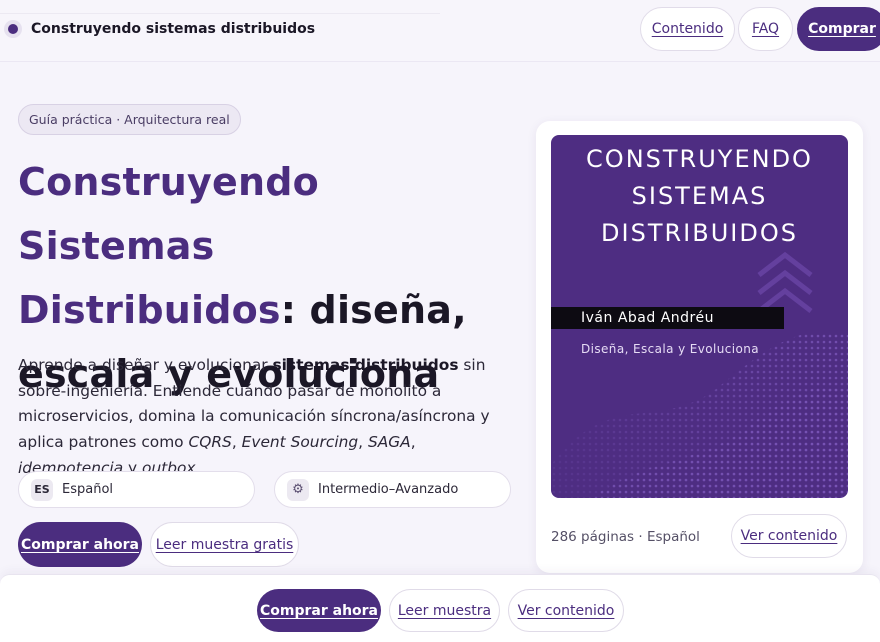 Image resolution: width=880 pixels, height=642 pixels. Describe the element at coordinates (566, 610) in the screenshot. I see `sticky-view-contents-button: Ver contenido` at that location.